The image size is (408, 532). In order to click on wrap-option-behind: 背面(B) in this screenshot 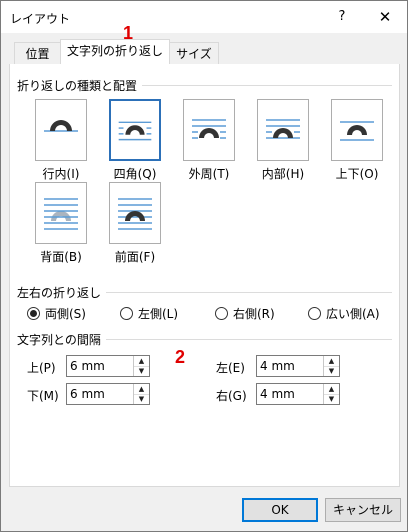, I will do `click(61, 223)`.